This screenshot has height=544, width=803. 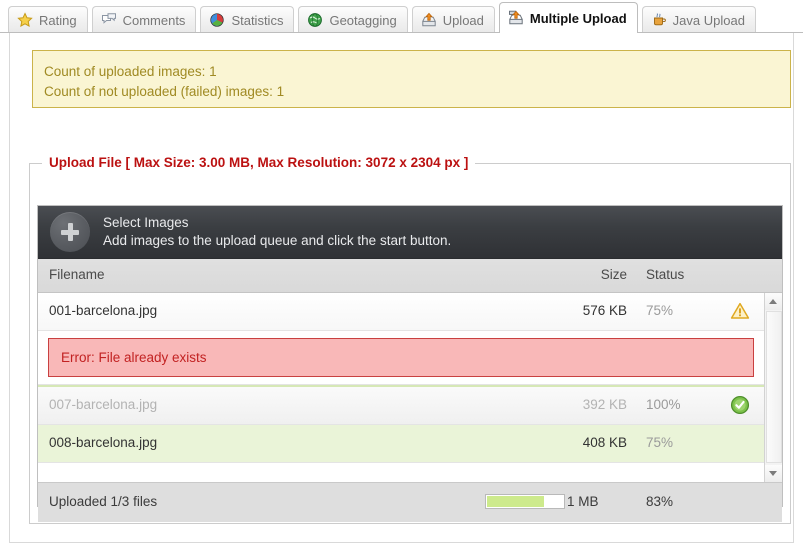 I want to click on scrollbar-thumb, so click(x=774, y=387).